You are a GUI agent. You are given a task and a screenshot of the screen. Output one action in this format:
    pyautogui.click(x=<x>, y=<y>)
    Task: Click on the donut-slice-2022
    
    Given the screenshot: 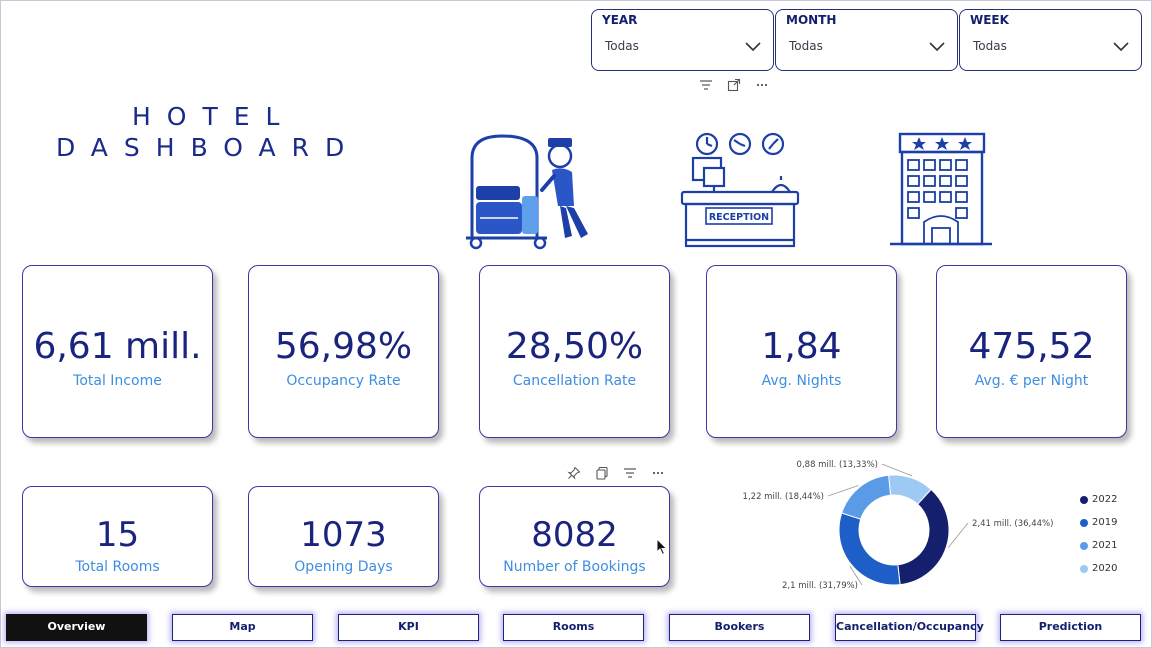 What is the action you would take?
    pyautogui.click(x=923, y=537)
    